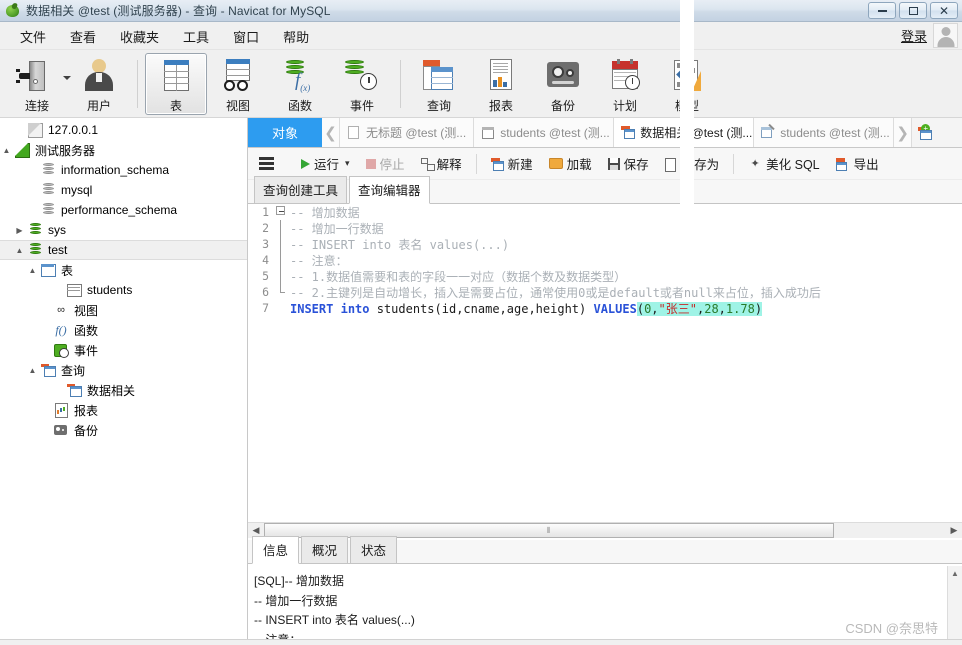 The image size is (962, 645). I want to click on tree-node-label: 报表, so click(86, 410).